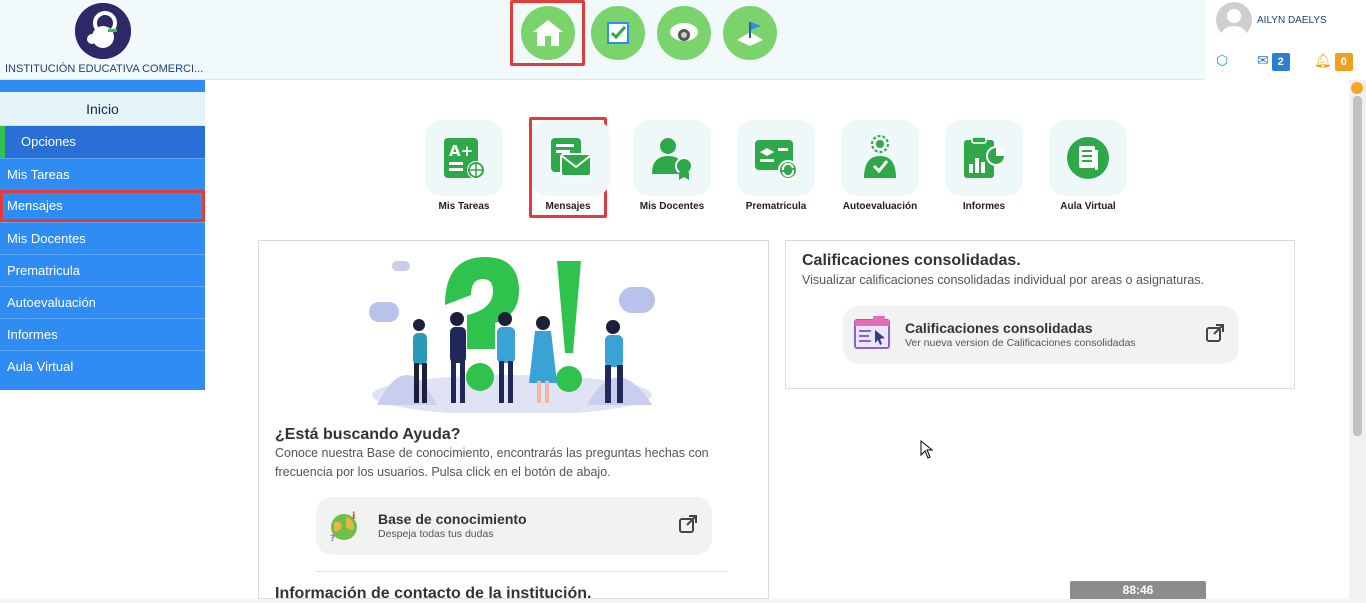 The height and width of the screenshot is (603, 1366). I want to click on report-chart-icon, so click(984, 158).